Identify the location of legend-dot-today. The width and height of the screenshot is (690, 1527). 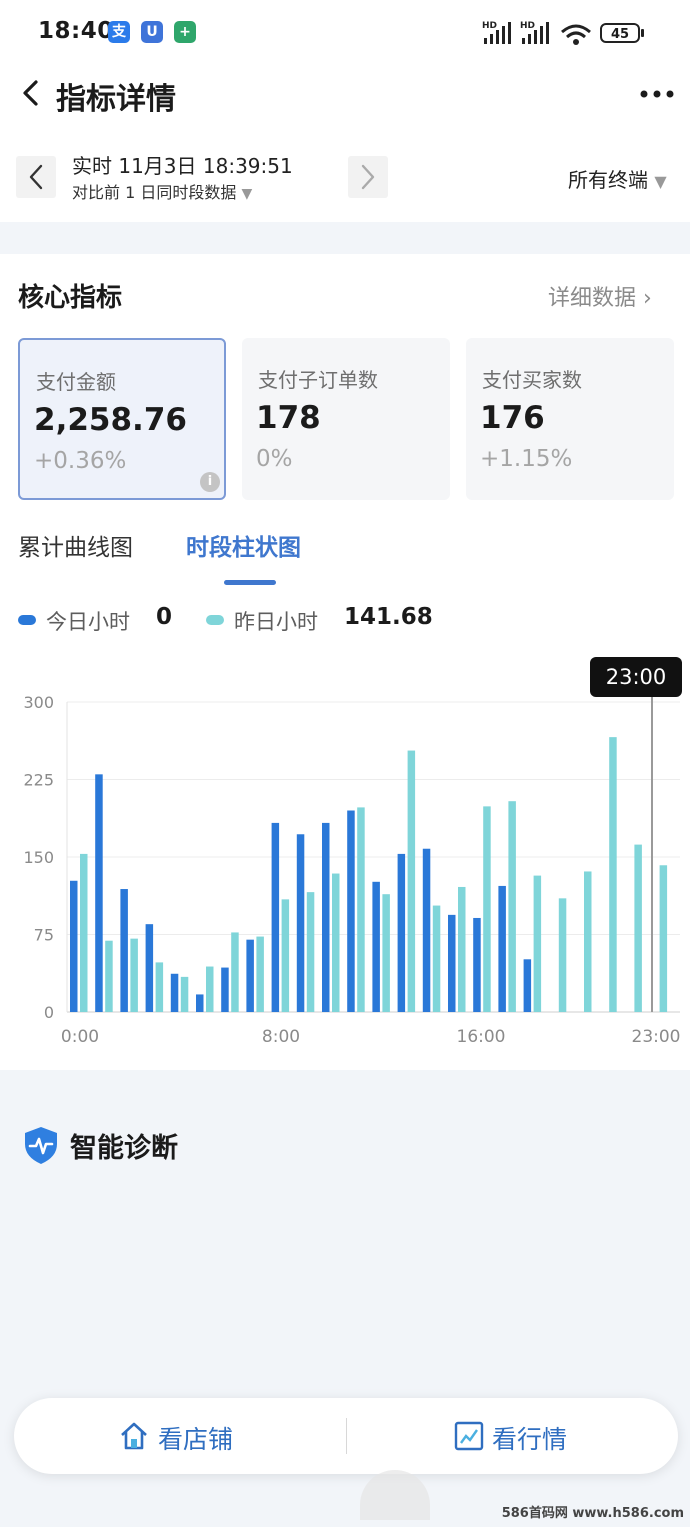
(27, 620).